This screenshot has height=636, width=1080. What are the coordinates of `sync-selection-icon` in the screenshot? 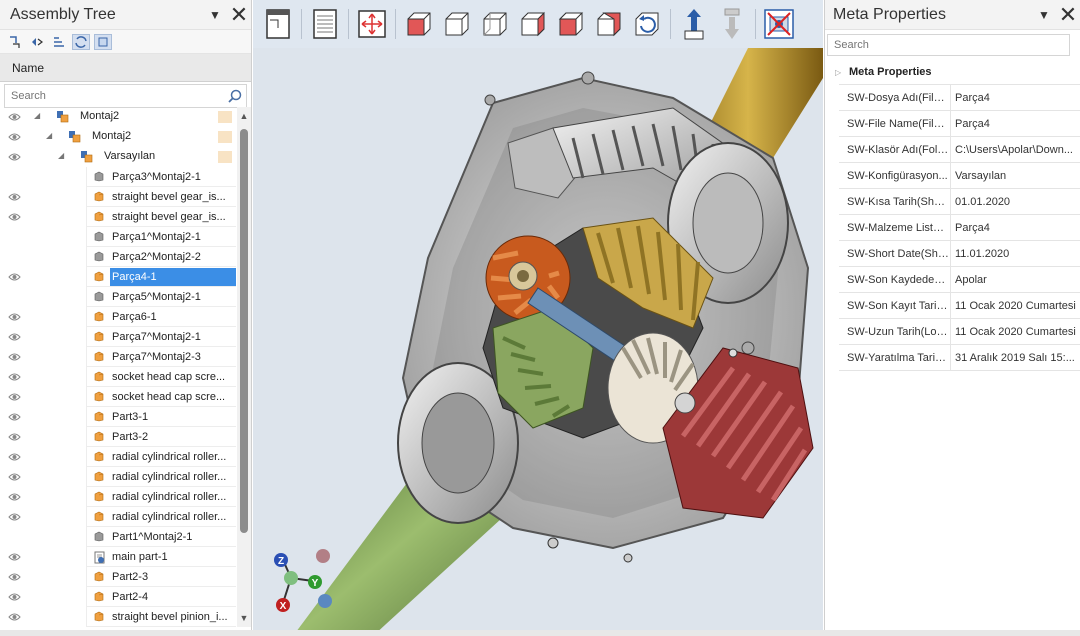 It's located at (81, 41).